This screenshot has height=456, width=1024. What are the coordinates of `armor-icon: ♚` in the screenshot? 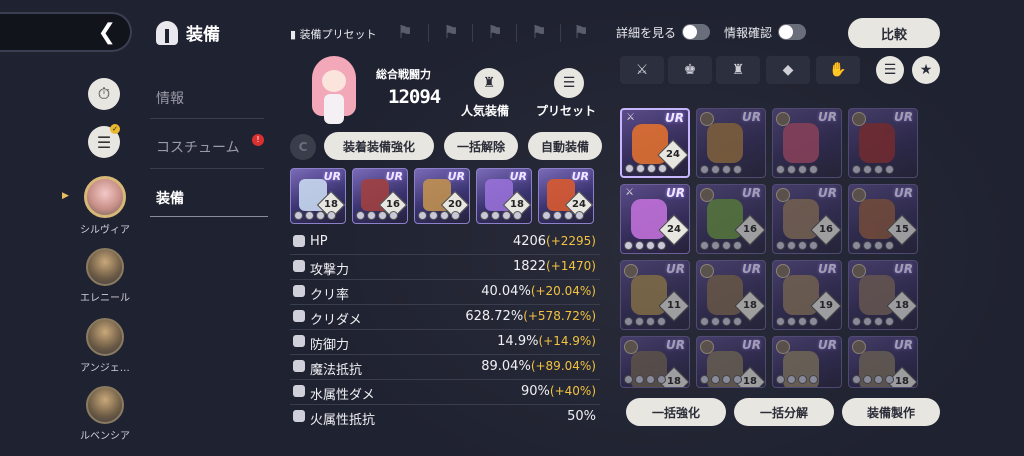 It's located at (690, 70).